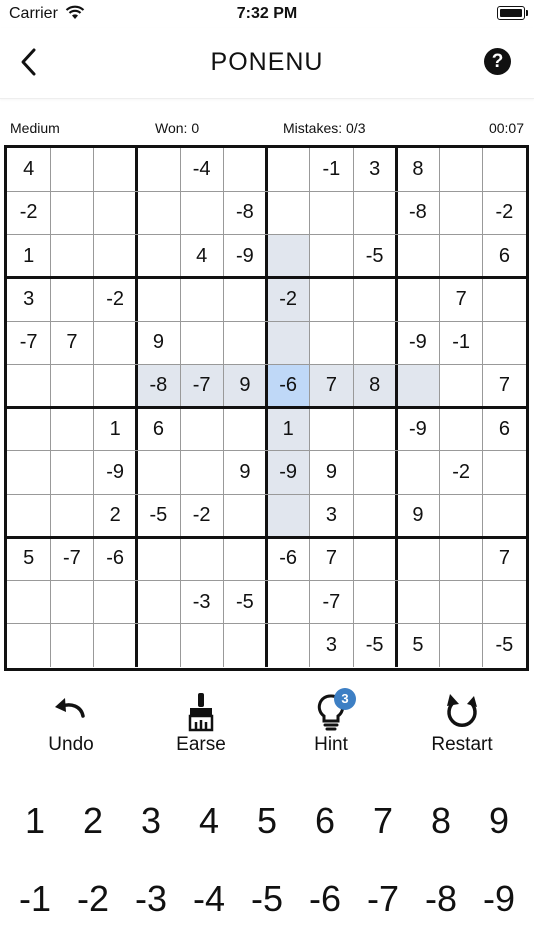 This screenshot has width=534, height=950. What do you see at coordinates (331, 722) in the screenshot?
I see `hint-button: 3 Hint` at bounding box center [331, 722].